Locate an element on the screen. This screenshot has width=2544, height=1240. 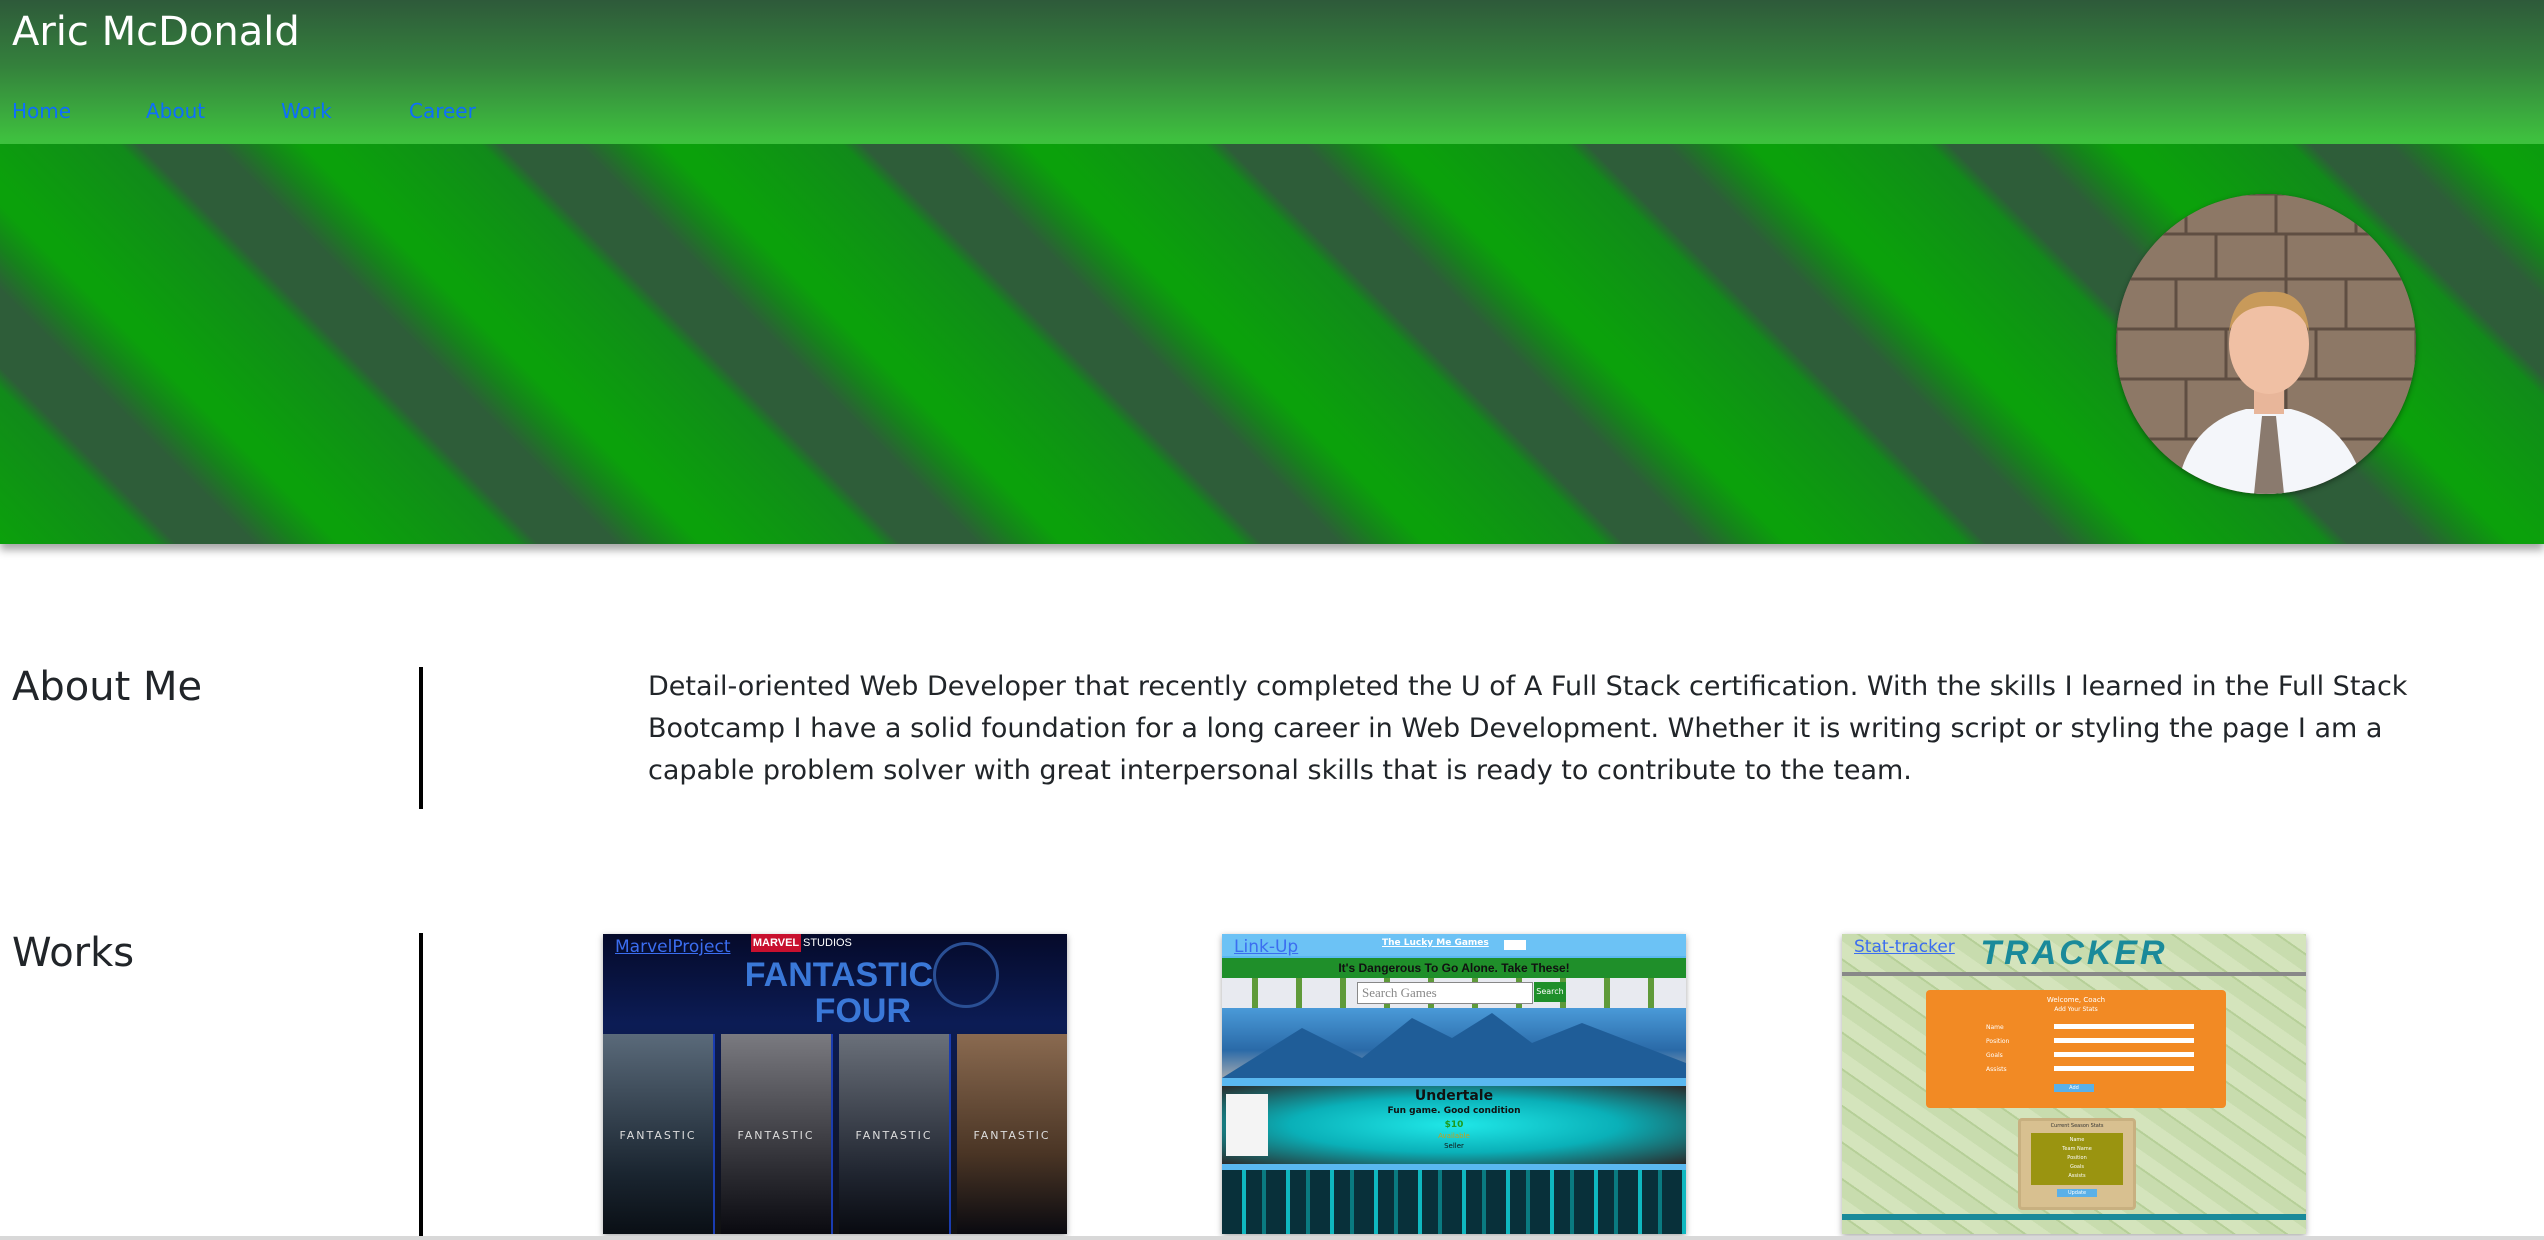
linkup-search-row: Search Games Search is located at coordinates (1454, 993).